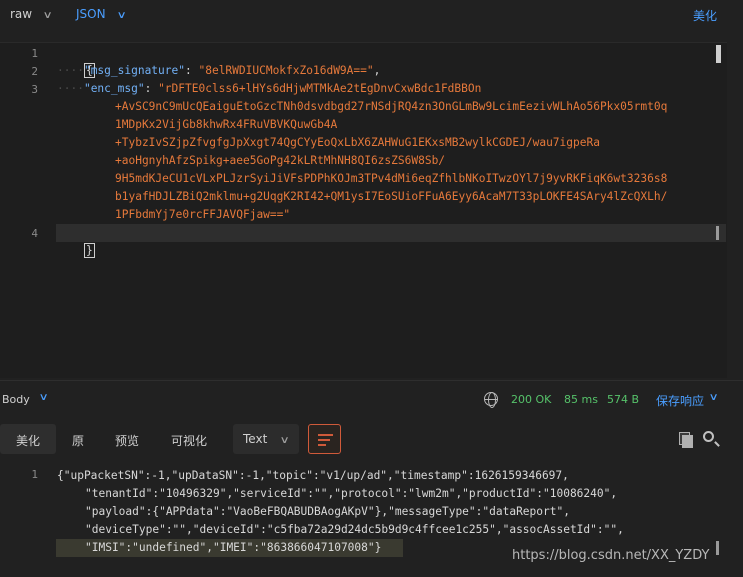 The height and width of the screenshot is (577, 743). Describe the element at coordinates (686, 440) in the screenshot. I see `copy-icon` at that location.